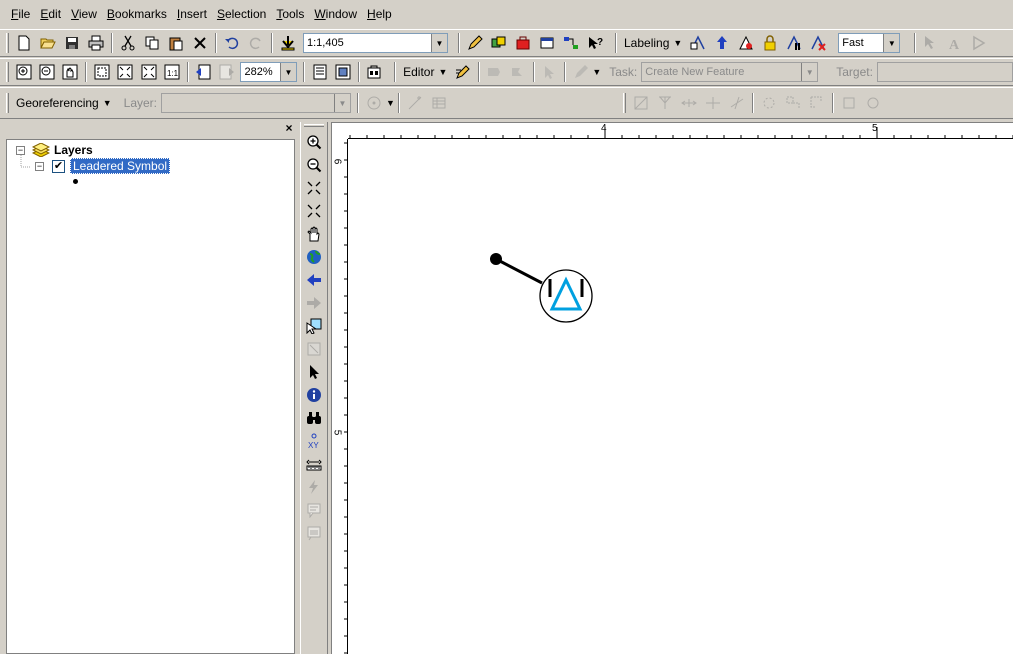 The width and height of the screenshot is (1013, 654). Describe the element at coordinates (268, 72) in the screenshot. I see `zoom-percent-combo: 282% ▼` at that location.